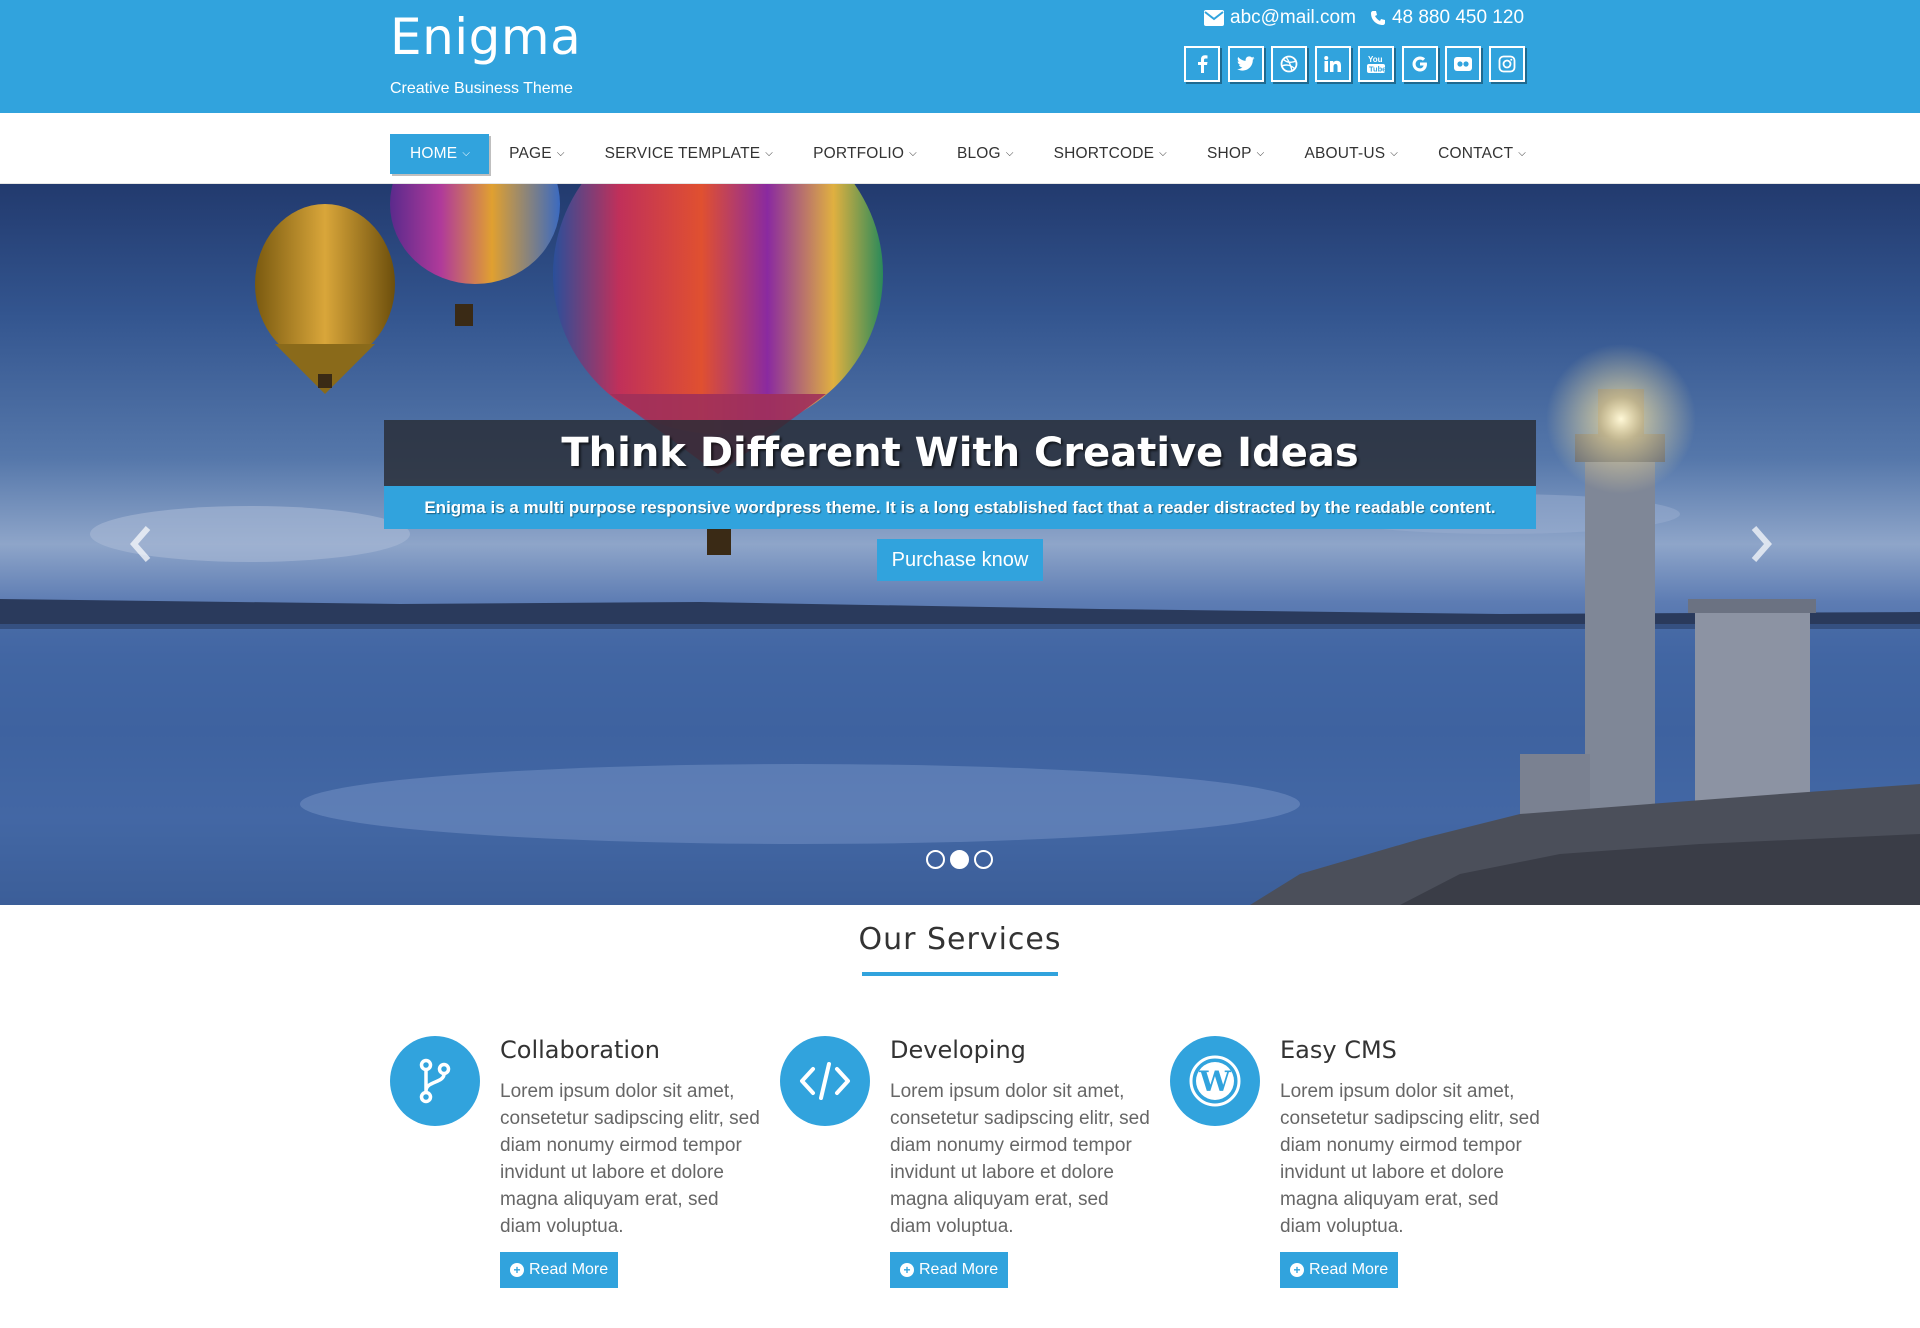 The width and height of the screenshot is (1920, 1328). I want to click on nav-label: PORTFOLIO, so click(859, 153).